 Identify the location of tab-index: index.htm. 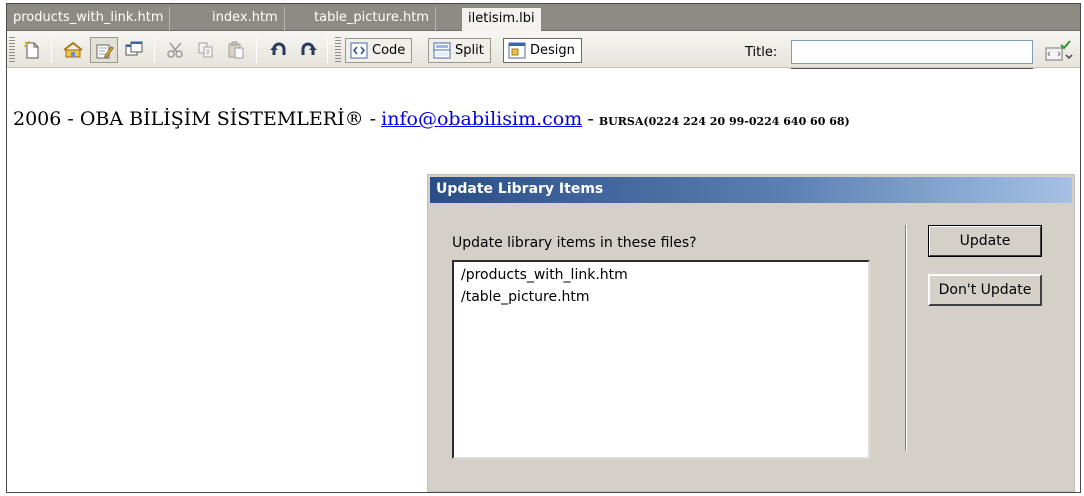
(245, 19).